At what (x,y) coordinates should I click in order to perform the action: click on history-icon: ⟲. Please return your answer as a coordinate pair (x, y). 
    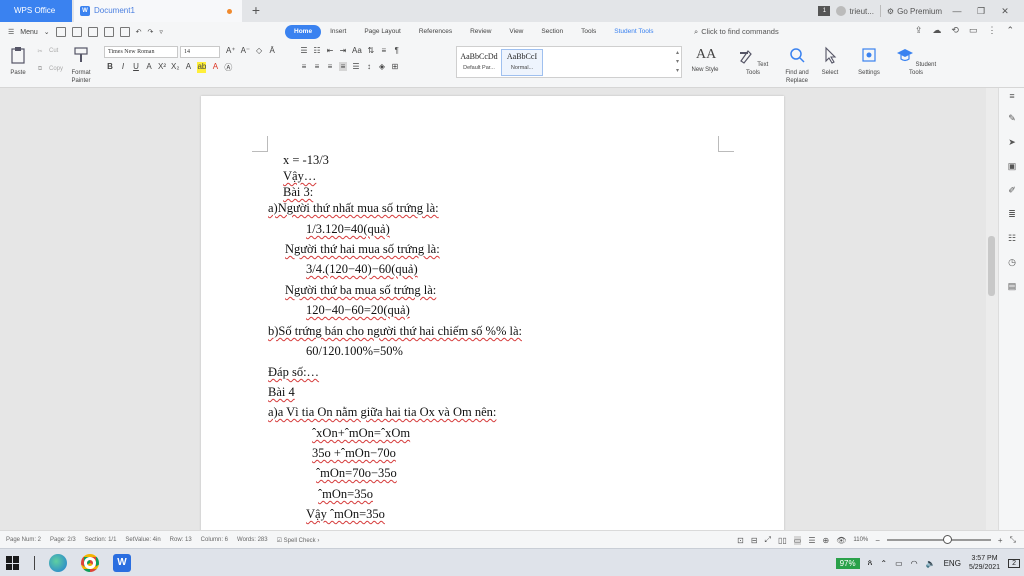
    Looking at the image, I should click on (955, 30).